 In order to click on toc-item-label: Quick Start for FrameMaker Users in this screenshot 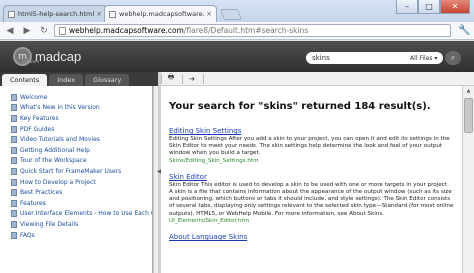, I will do `click(71, 171)`.